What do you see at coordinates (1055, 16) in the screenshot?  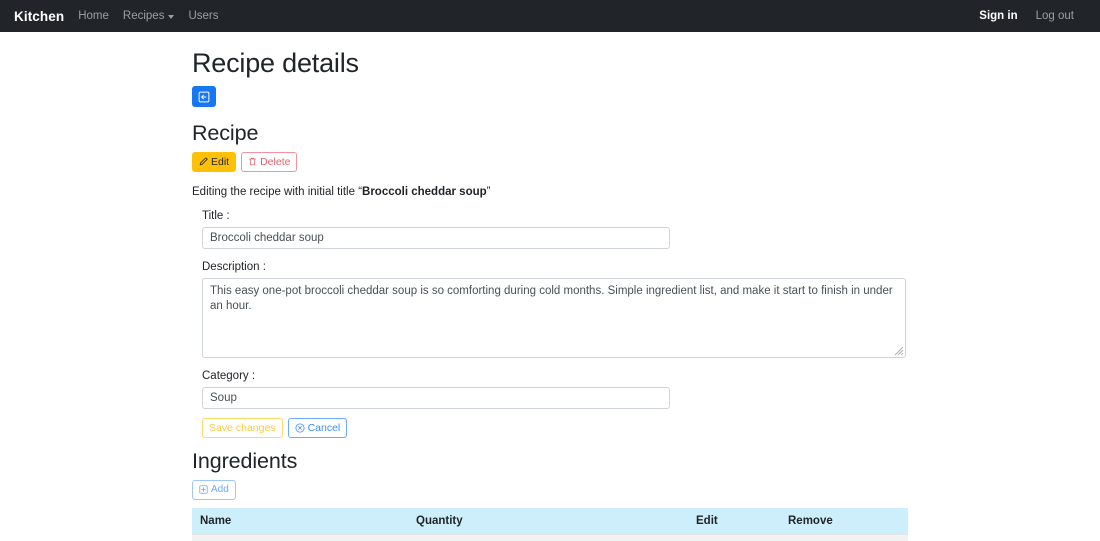 I see `log-out-link: Log out` at bounding box center [1055, 16].